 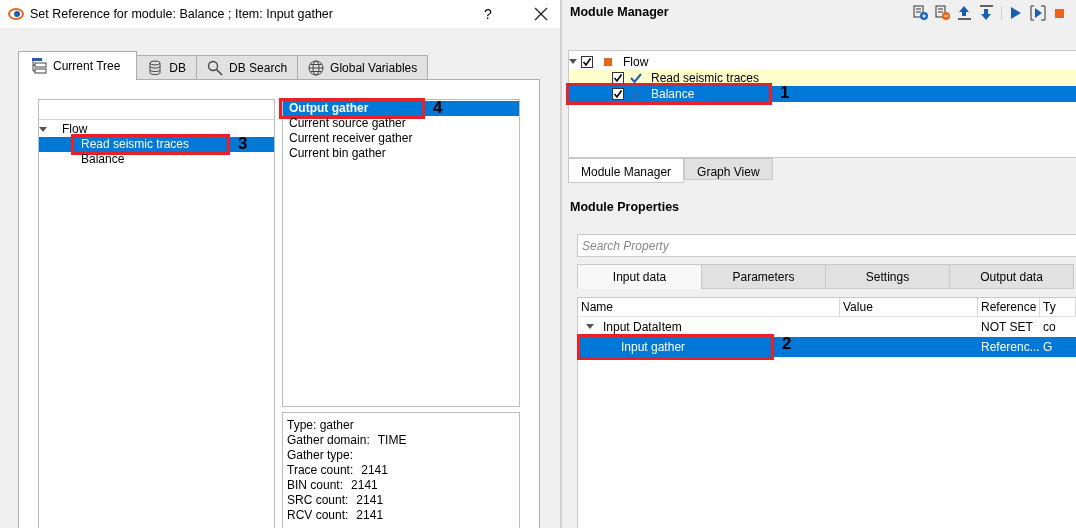 What do you see at coordinates (401, 138) in the screenshot?
I see `list-item: Current receiver gather` at bounding box center [401, 138].